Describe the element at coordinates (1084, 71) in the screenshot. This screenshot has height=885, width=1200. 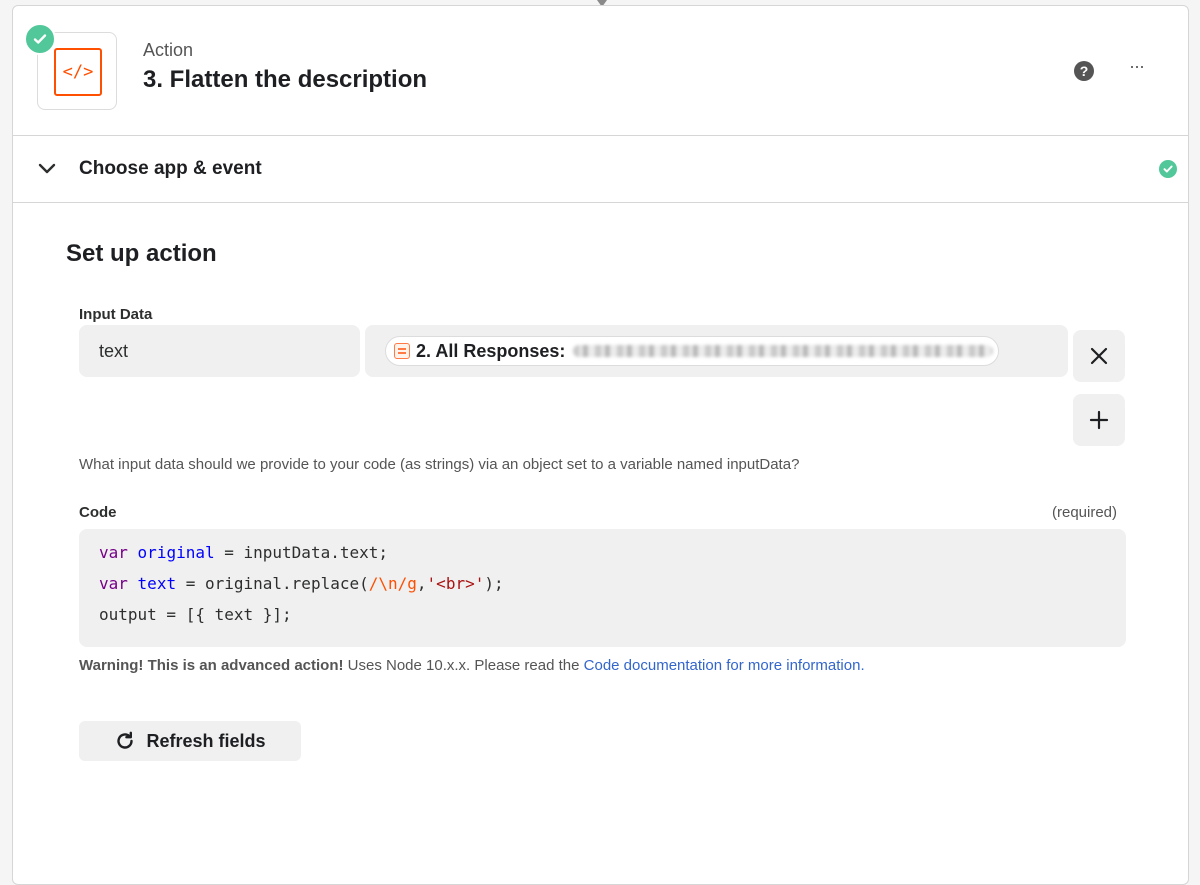
I see `help-icon: ?` at that location.